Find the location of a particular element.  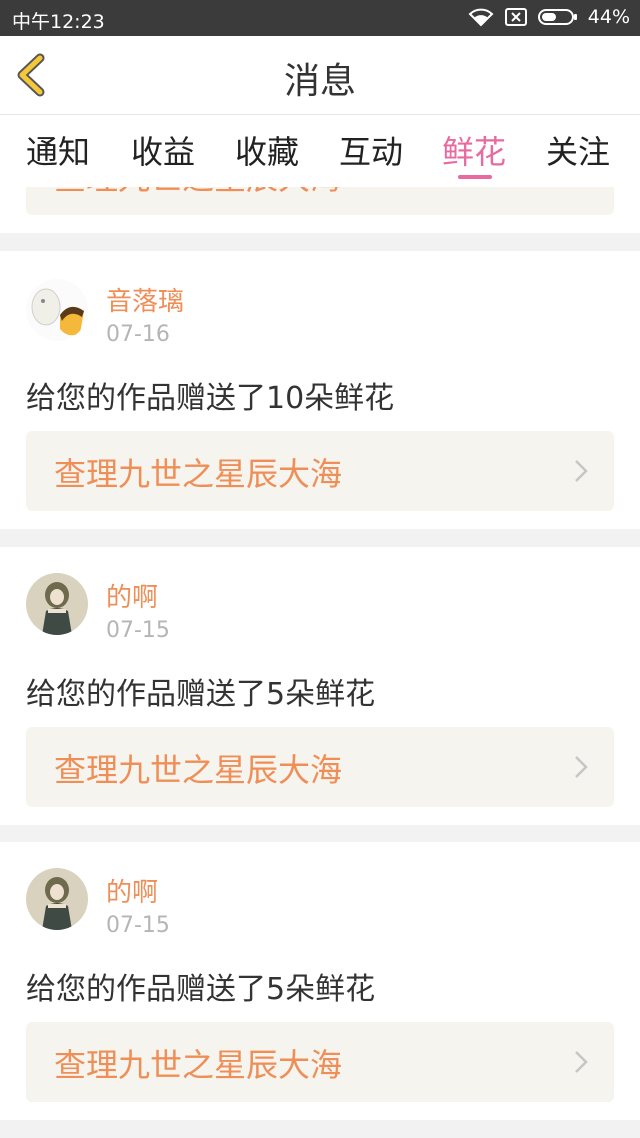

message-card-partial: 查理九世之星辰大海 is located at coordinates (320, 210).